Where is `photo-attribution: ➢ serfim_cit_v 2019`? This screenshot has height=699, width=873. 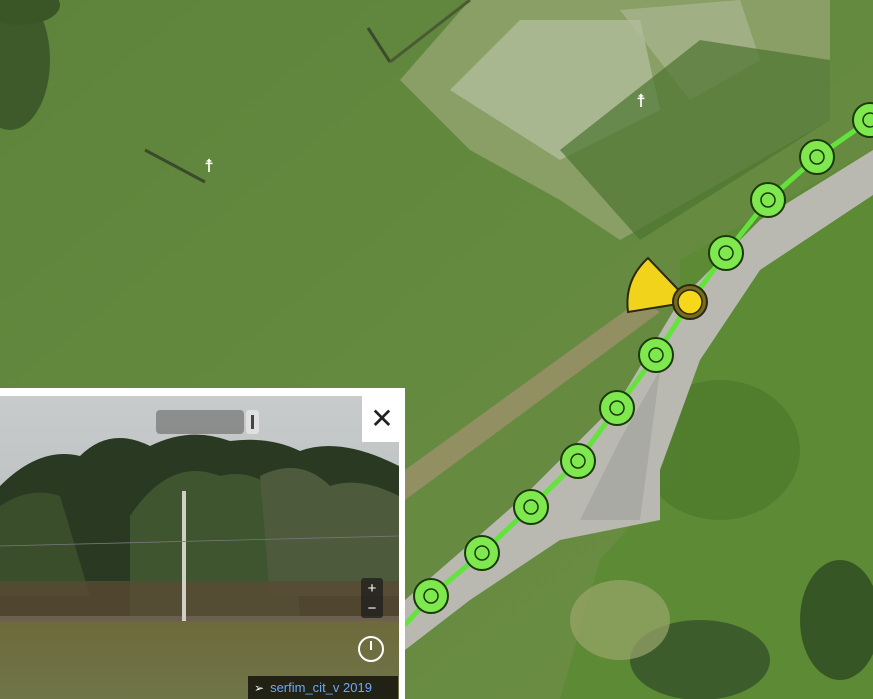
photo-attribution: ➢ serfim_cit_v 2019 is located at coordinates (323, 687).